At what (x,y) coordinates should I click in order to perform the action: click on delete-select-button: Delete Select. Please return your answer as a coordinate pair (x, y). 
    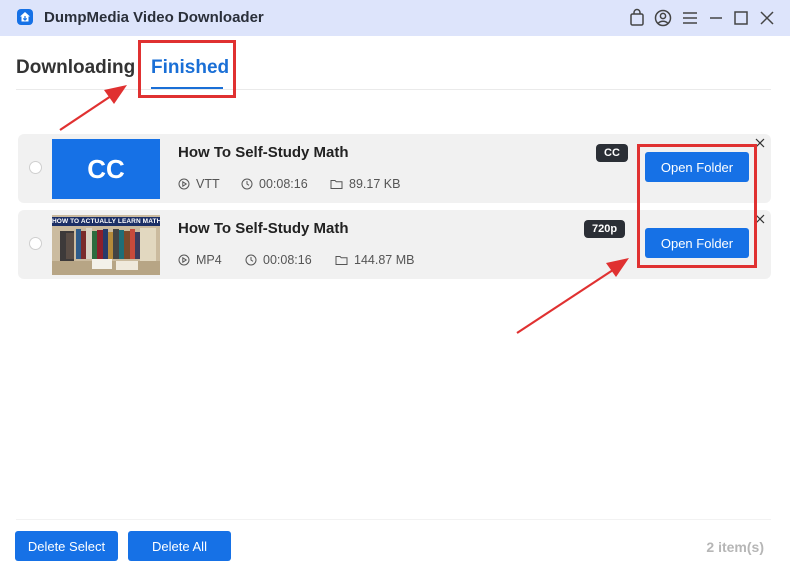
    Looking at the image, I should click on (66, 546).